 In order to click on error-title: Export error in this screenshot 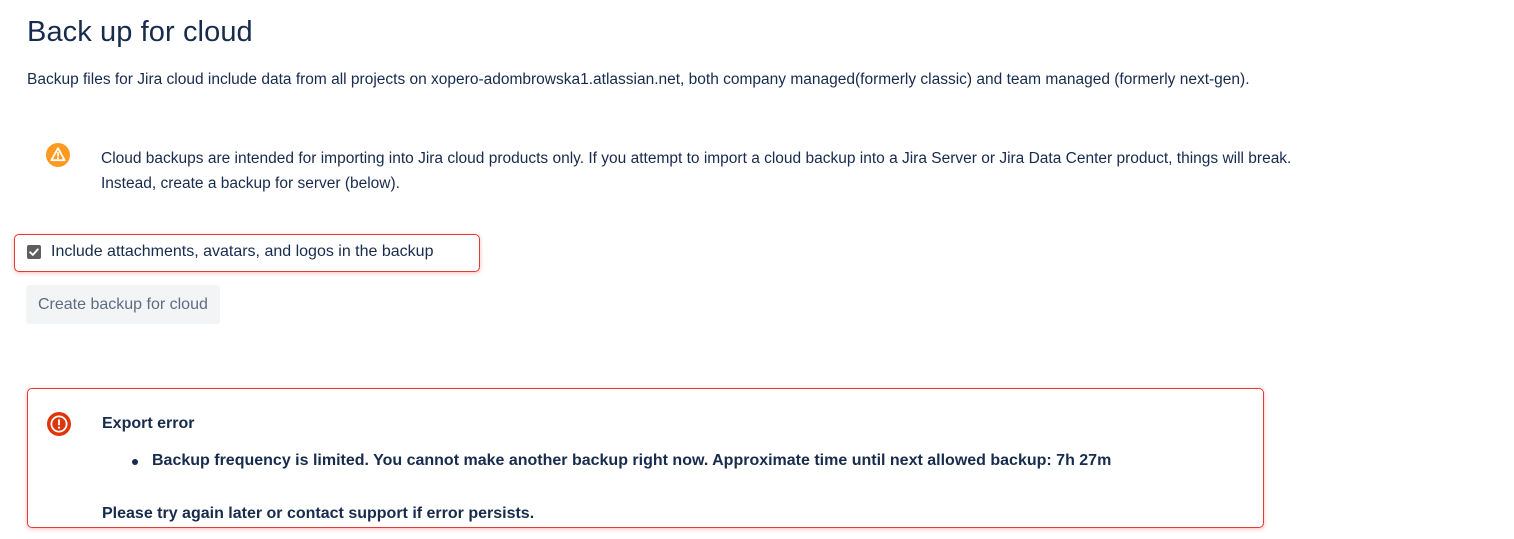, I will do `click(148, 423)`.